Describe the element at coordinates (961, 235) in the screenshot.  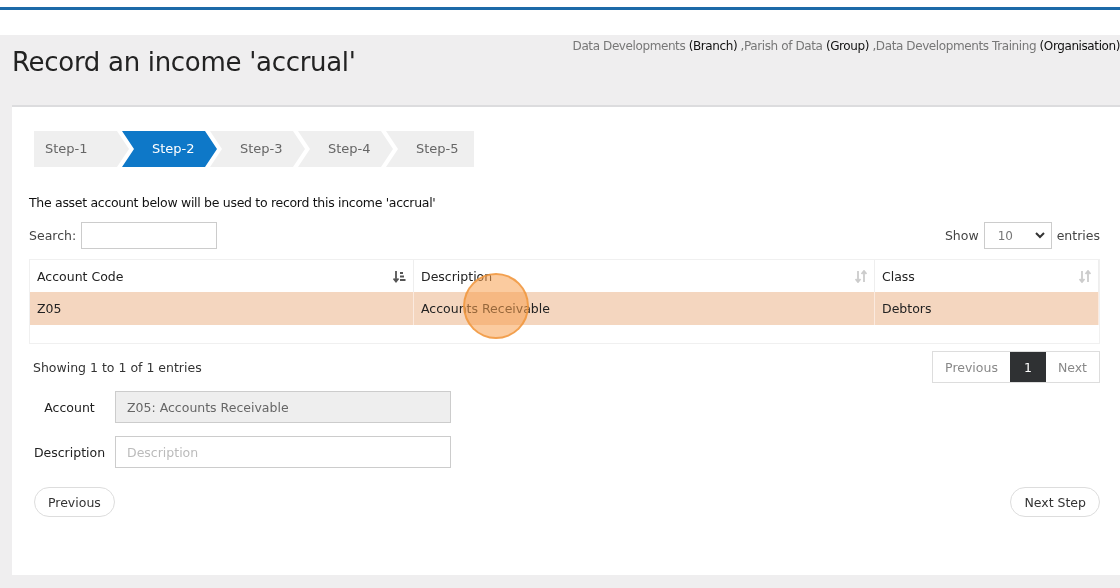
I see `show-label: Show` at that location.